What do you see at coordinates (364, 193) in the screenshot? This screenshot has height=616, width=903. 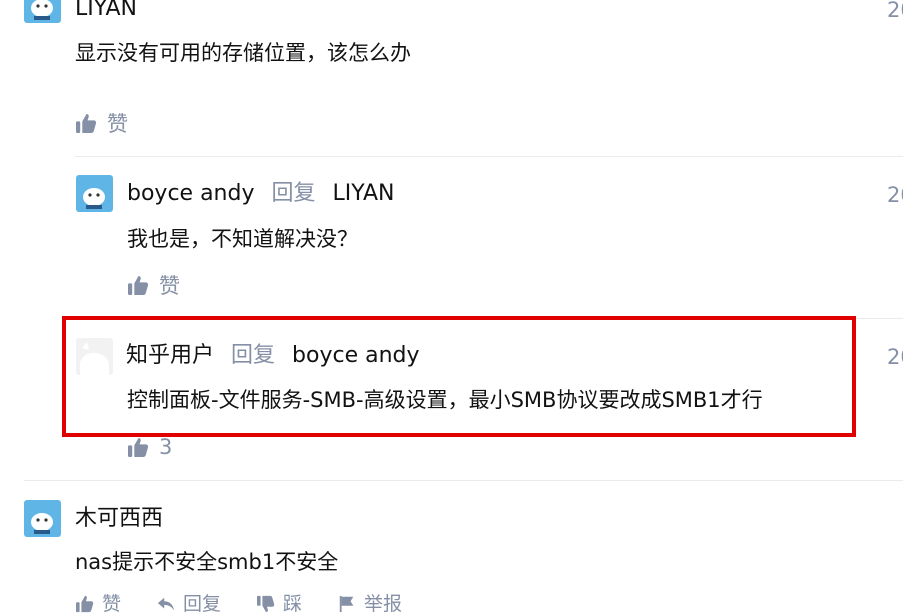 I see `reply-to-user: LIYAN` at bounding box center [364, 193].